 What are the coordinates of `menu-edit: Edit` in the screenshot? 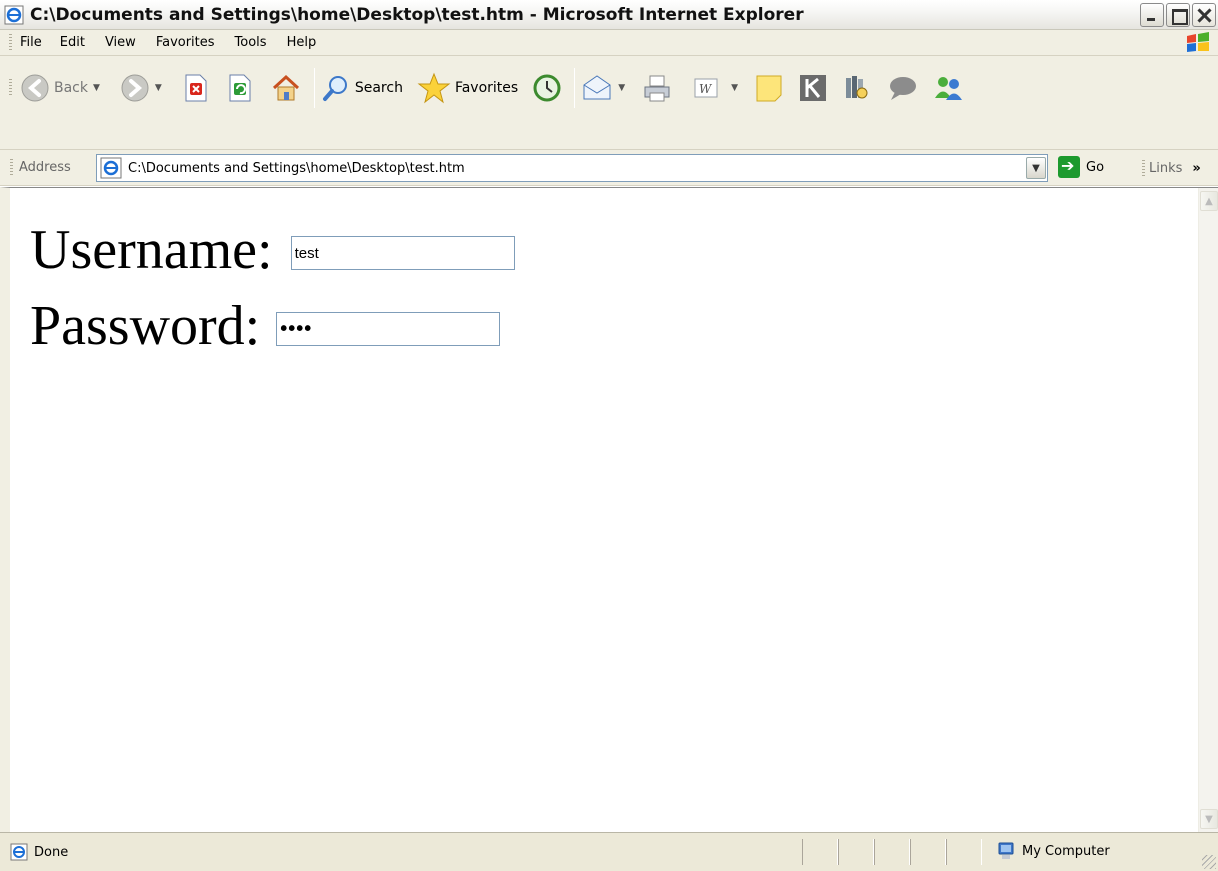 It's located at (72, 42).